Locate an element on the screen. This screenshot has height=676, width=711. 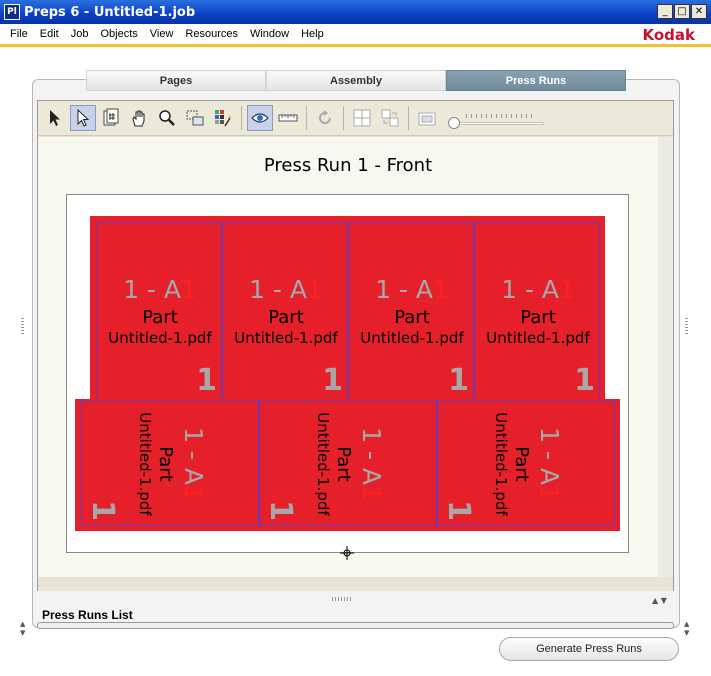
layout-icon is located at coordinates (362, 118).